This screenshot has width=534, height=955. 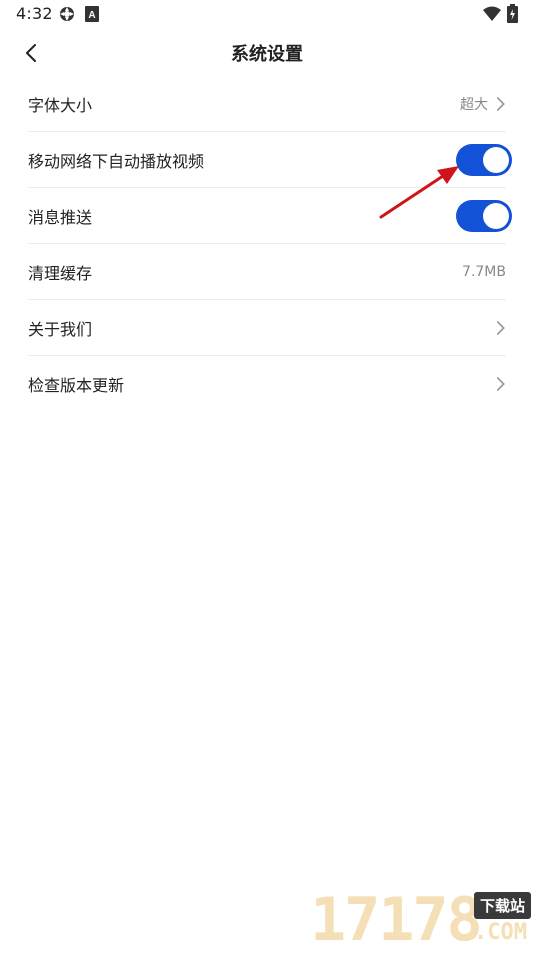 I want to click on wifi-icon, so click(x=492, y=13).